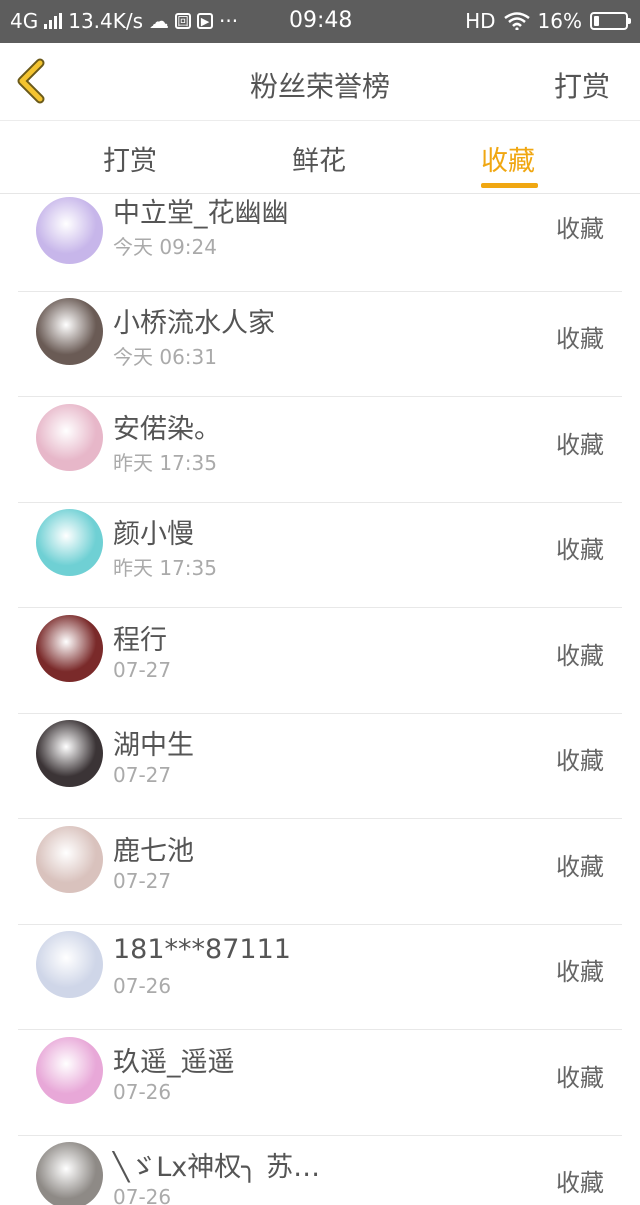 Image resolution: width=640 pixels, height=1205 pixels. What do you see at coordinates (320, 766) in the screenshot?
I see `list-item: 湖中生 07-27 收藏` at bounding box center [320, 766].